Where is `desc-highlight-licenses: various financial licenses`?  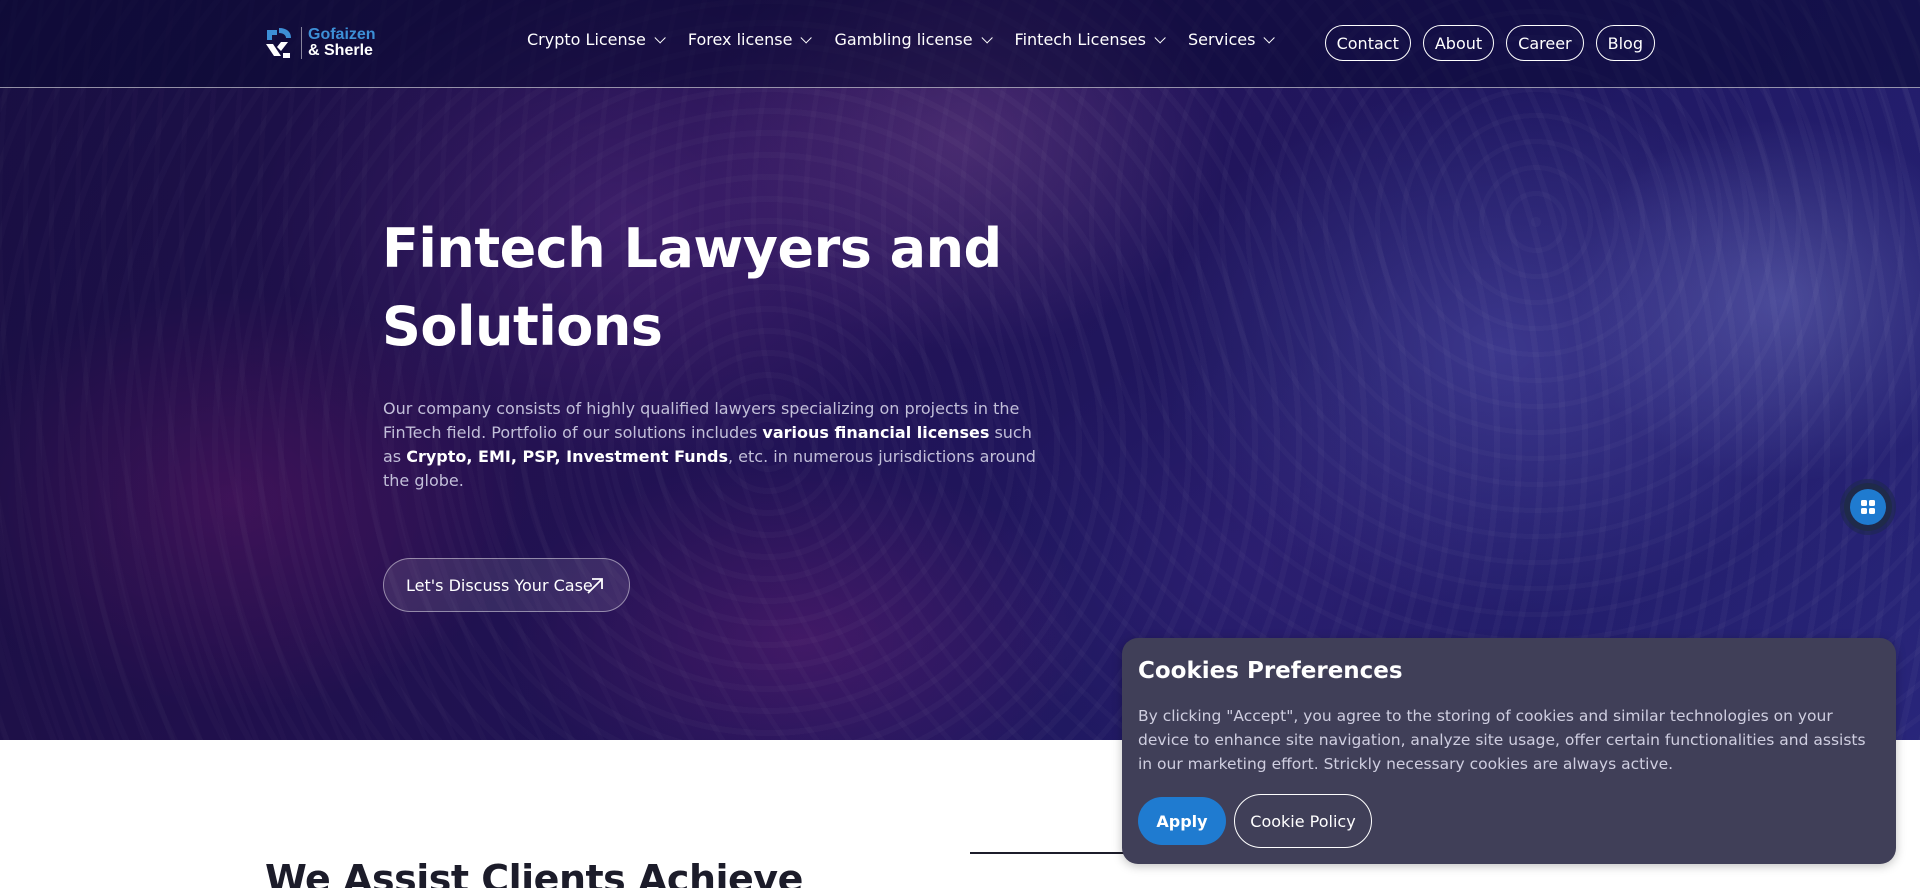 desc-highlight-licenses: various financial licenses is located at coordinates (876, 432).